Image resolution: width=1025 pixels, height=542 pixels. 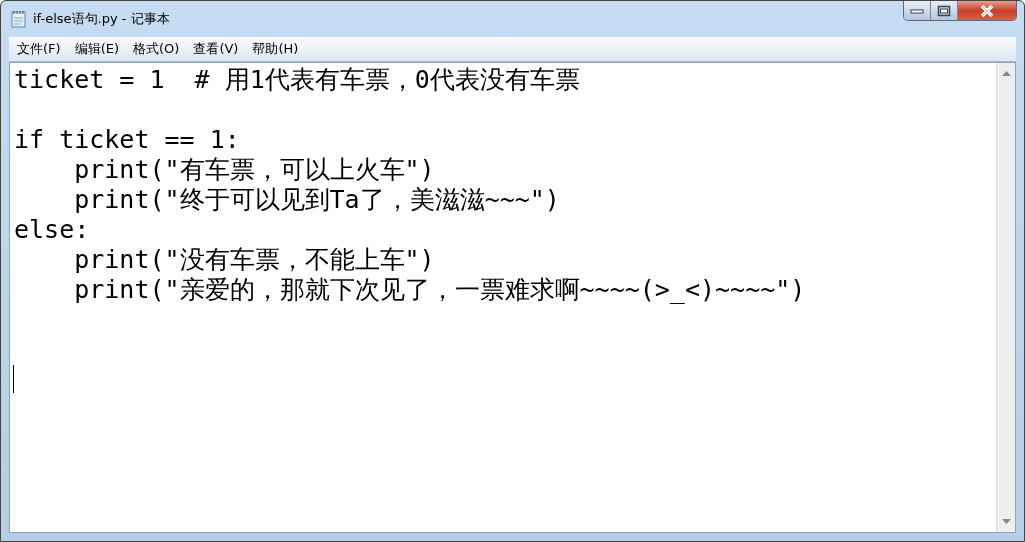 What do you see at coordinates (275, 49) in the screenshot?
I see `menu-item: 帮助(H)` at bounding box center [275, 49].